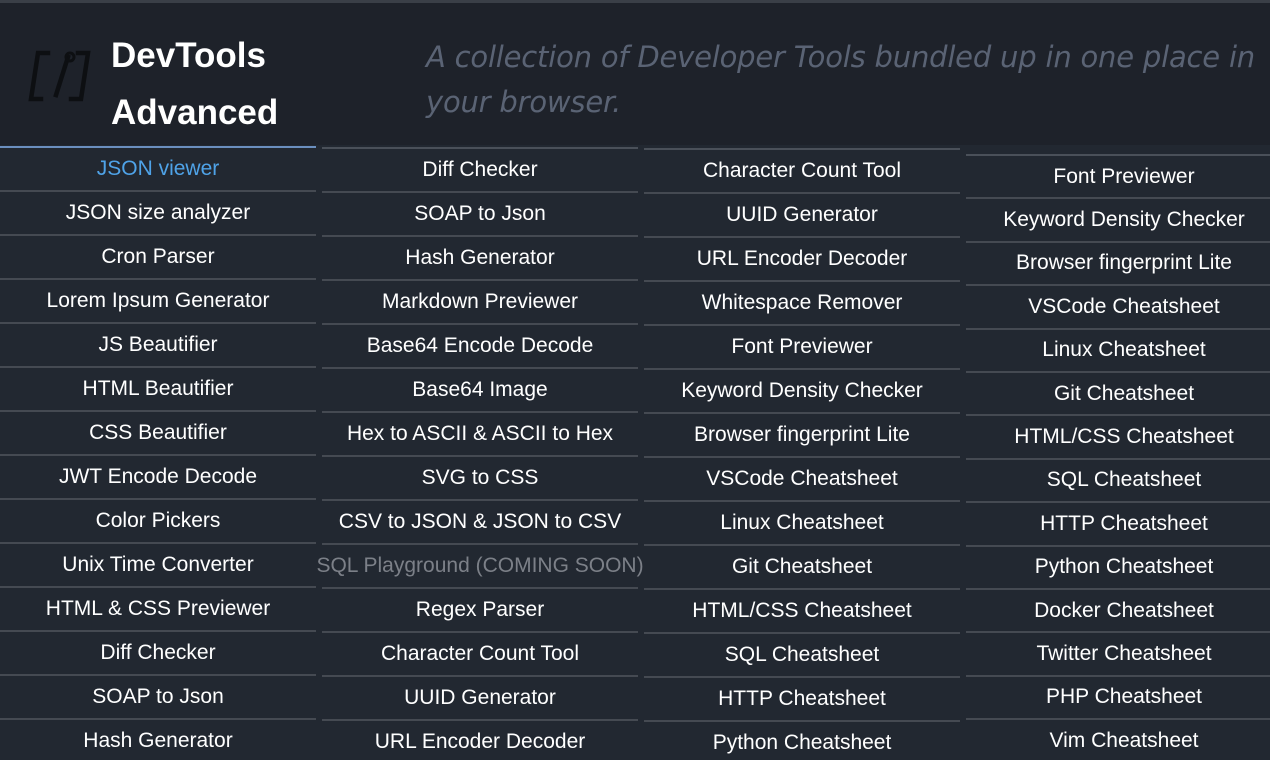 Image resolution: width=1270 pixels, height=760 pixels. Describe the element at coordinates (194, 84) in the screenshot. I see `brand-title: DevTools Advanced` at that location.